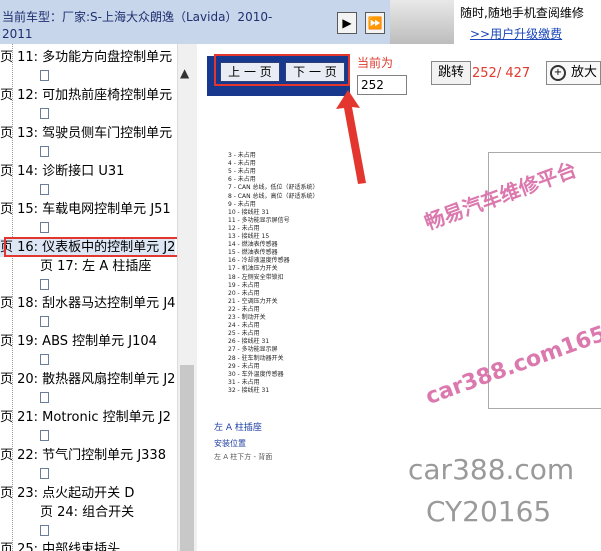 The width and height of the screenshot is (601, 551). I want to click on tree-item: 页 15: 车载电网控制单元 J51, so click(85, 210).